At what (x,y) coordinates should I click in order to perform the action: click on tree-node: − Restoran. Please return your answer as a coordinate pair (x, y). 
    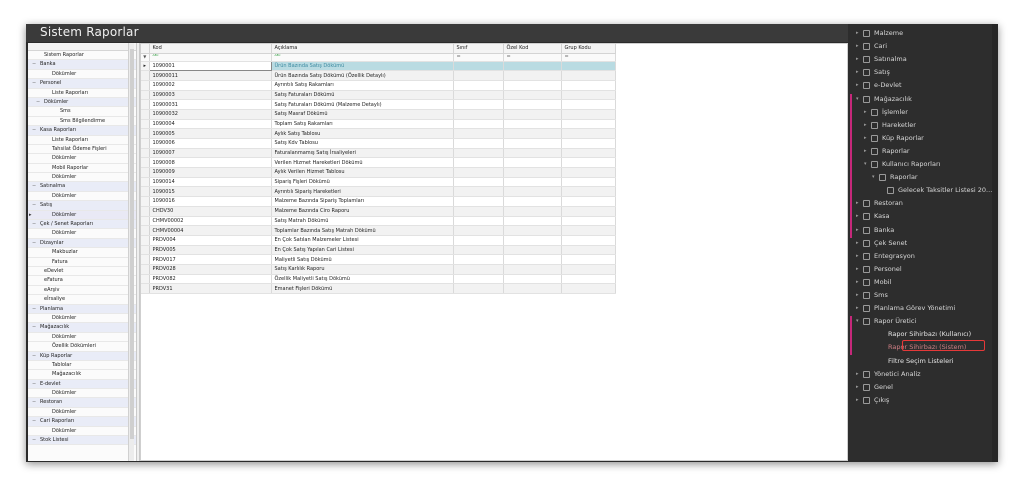
    Looking at the image, I should click on (82, 403).